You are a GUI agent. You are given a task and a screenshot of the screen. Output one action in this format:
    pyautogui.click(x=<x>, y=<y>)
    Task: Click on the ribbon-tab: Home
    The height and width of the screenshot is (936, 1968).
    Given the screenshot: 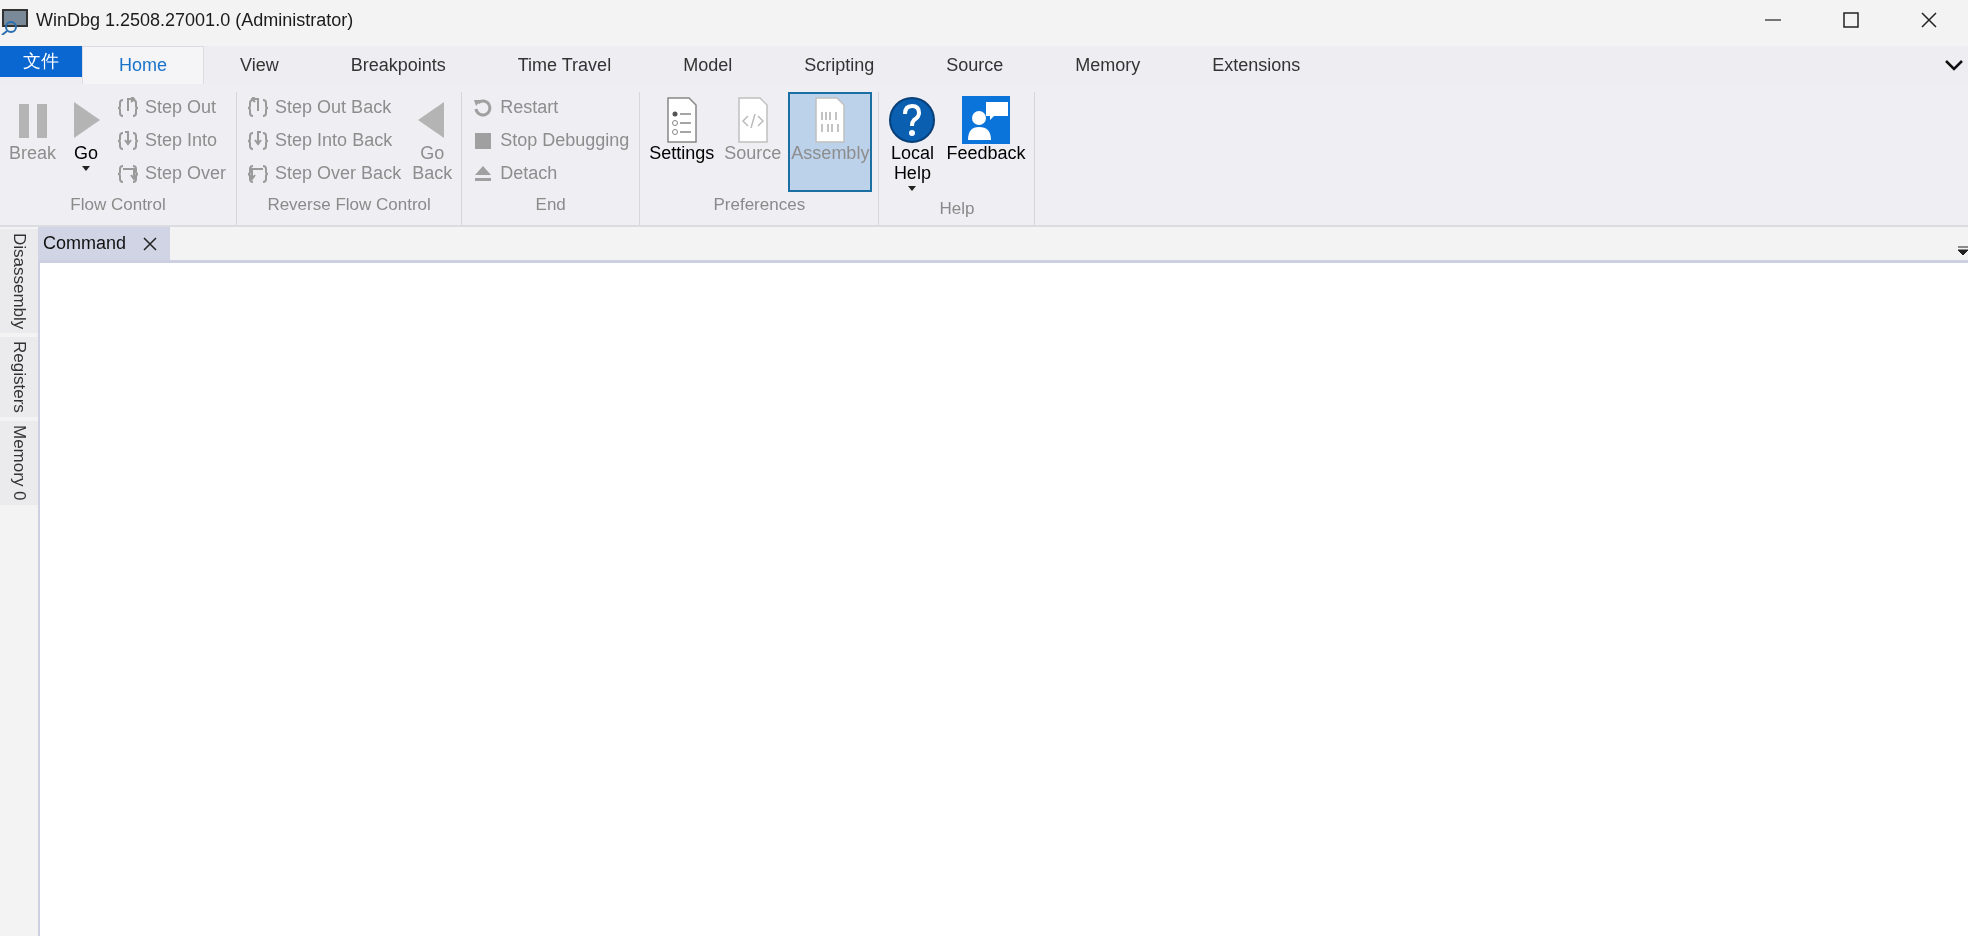 What is the action you would take?
    pyautogui.click(x=143, y=65)
    